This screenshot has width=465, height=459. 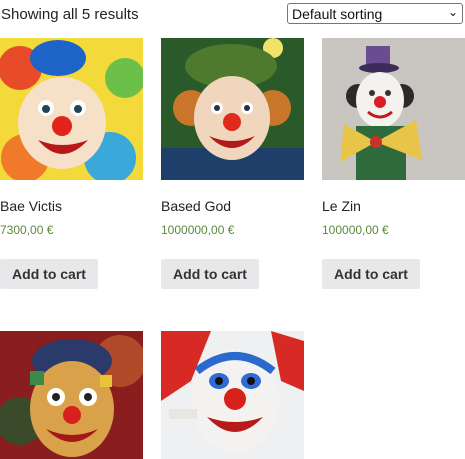 I want to click on product-price: 100000,00 €, so click(x=355, y=230).